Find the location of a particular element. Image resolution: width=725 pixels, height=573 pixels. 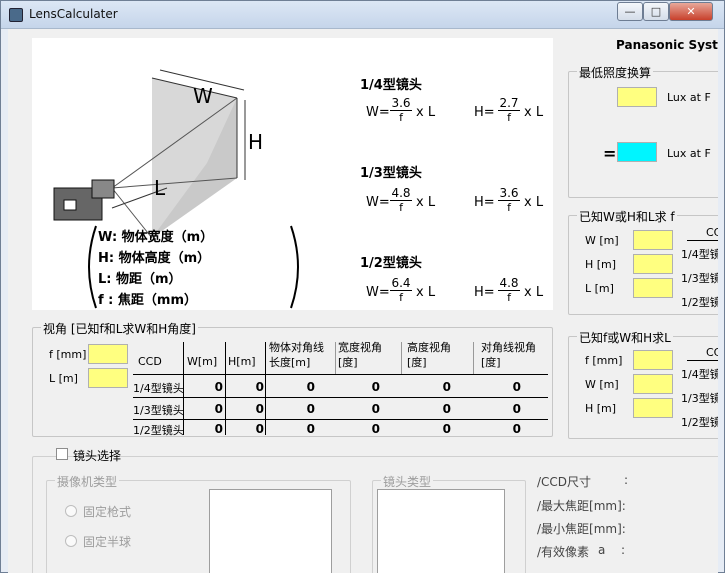

legend-bracket-right is located at coordinates (294, 267).